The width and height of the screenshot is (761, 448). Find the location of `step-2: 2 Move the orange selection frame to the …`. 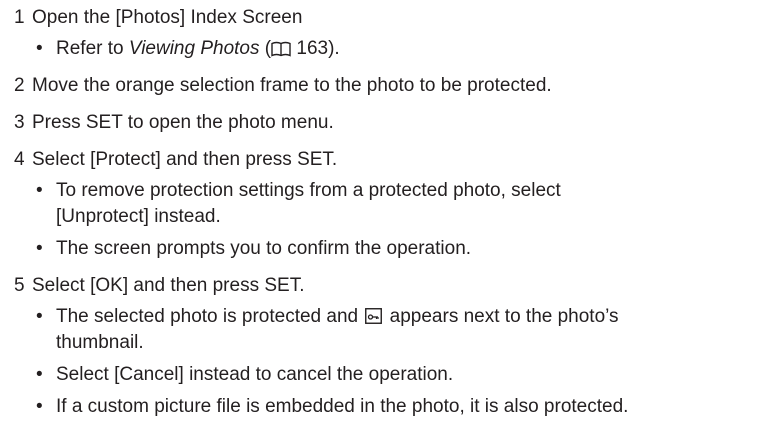

step-2: 2 Move the orange selection frame to the … is located at coordinates (380, 86).